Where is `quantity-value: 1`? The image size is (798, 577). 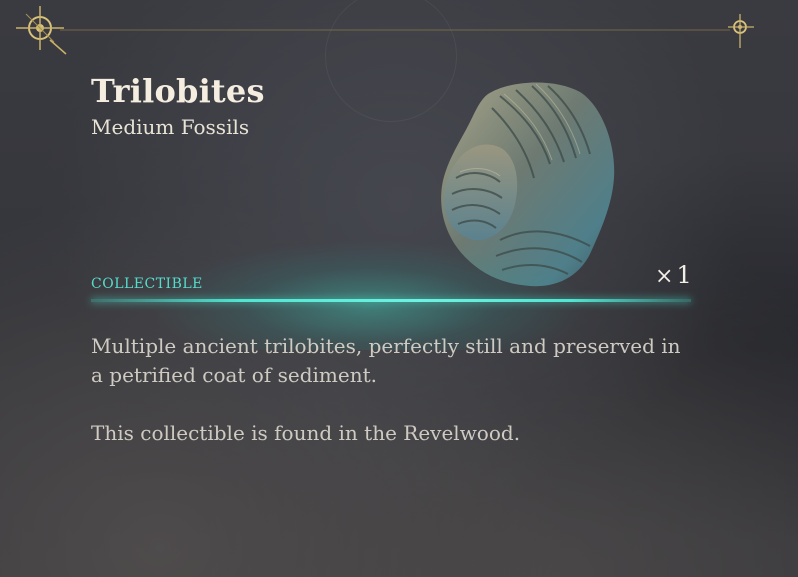 quantity-value: 1 is located at coordinates (684, 275).